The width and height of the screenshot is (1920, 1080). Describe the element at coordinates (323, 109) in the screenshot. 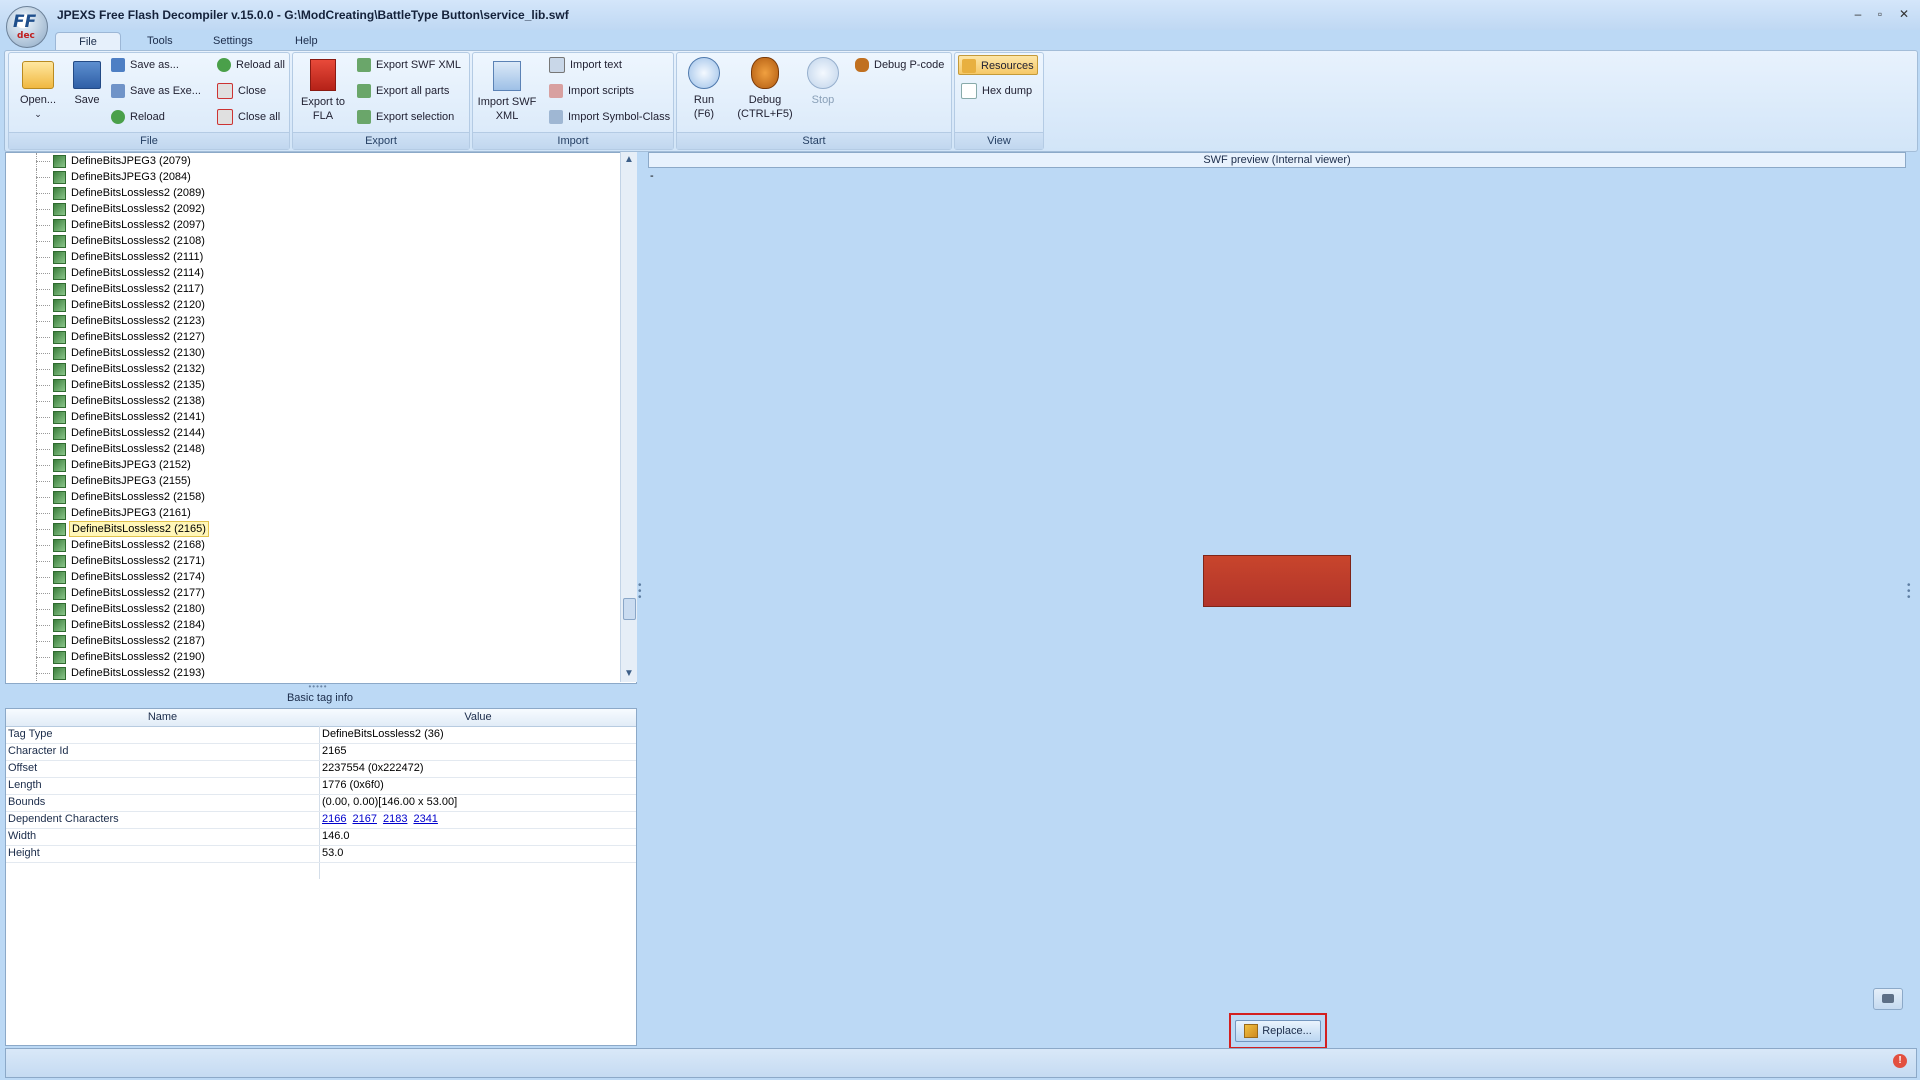

I see `export-fla-label: Export to FLA` at that location.